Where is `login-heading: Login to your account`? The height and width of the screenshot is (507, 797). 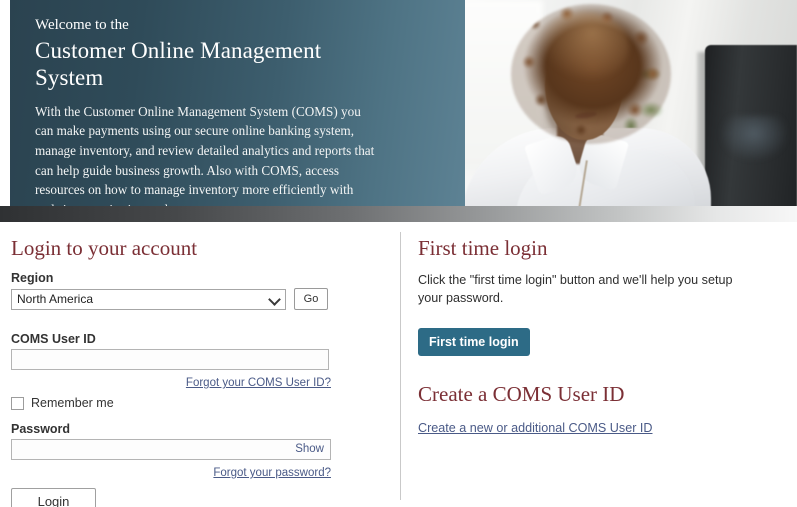 login-heading: Login to your account is located at coordinates (104, 248).